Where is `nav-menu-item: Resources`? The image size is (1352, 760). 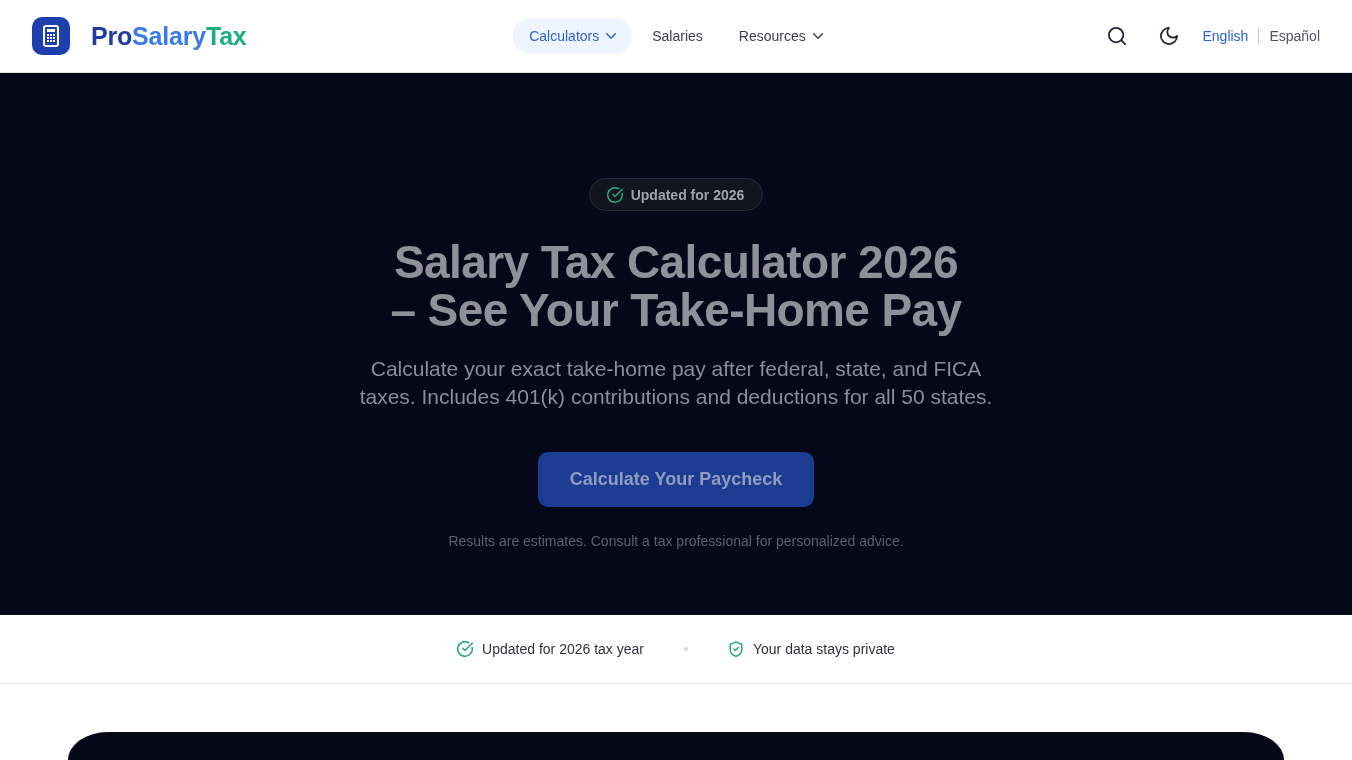
nav-menu-item: Resources is located at coordinates (780, 36).